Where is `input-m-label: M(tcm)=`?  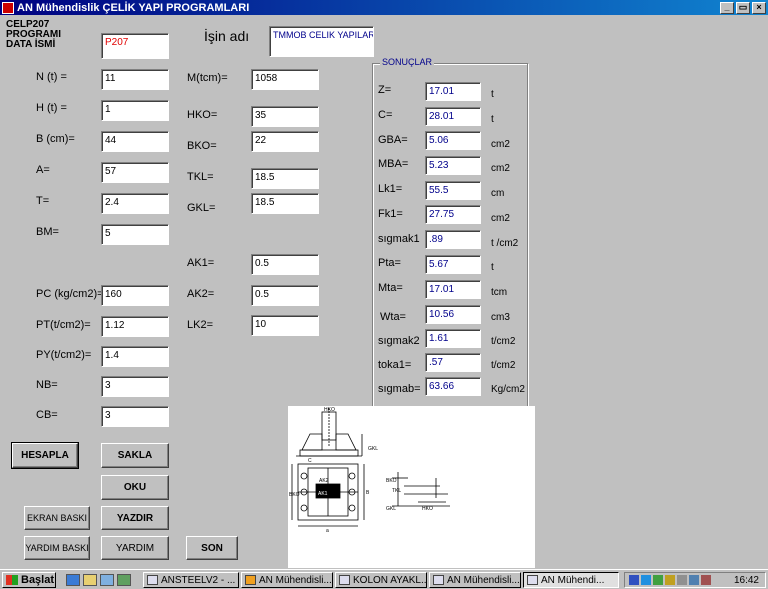
input-m-label: M(tcm)= is located at coordinates (207, 78).